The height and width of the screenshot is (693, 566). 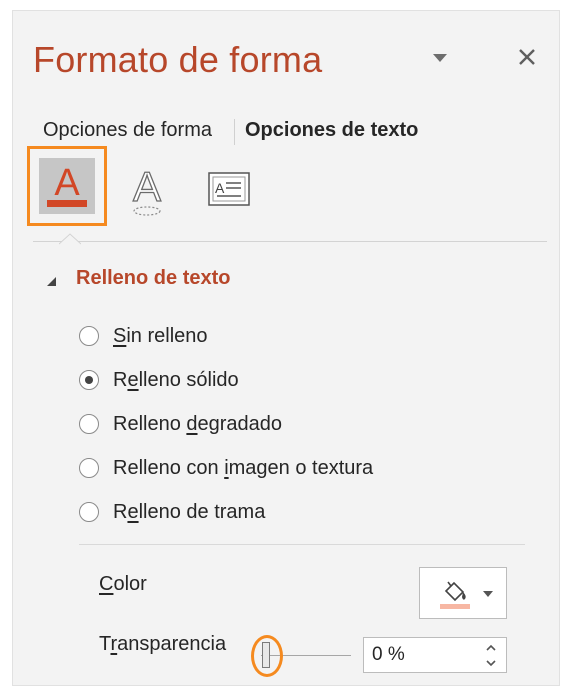 I want to click on spin-up-icon, so click(x=491, y=648).